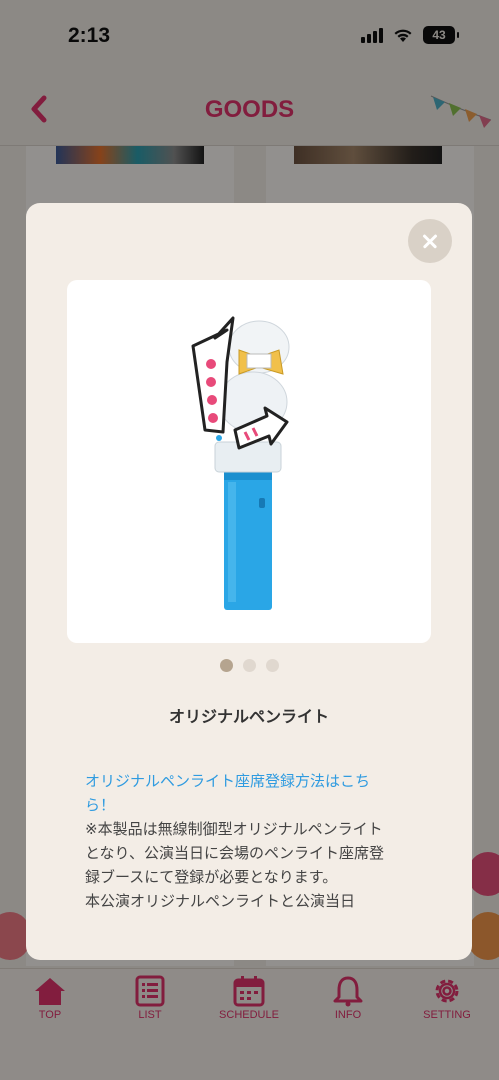 The width and height of the screenshot is (499, 1080). I want to click on registration-link: オリジナルペンライト座席登録方法はこちら！, so click(240, 793).